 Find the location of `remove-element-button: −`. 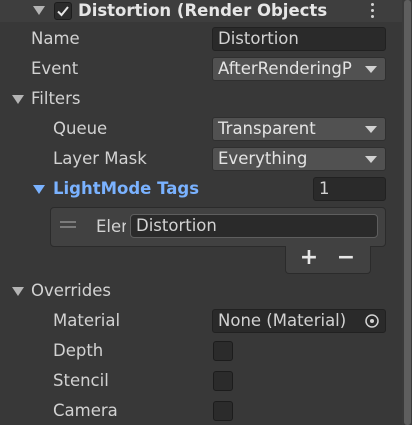

remove-element-button: − is located at coordinates (346, 258).